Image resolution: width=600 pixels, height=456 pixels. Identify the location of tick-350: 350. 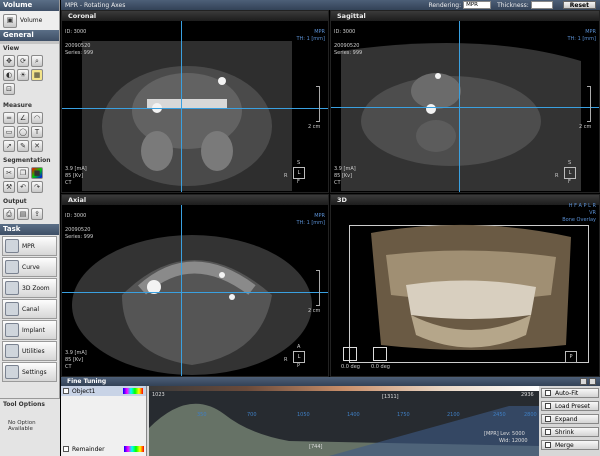
(202, 415).